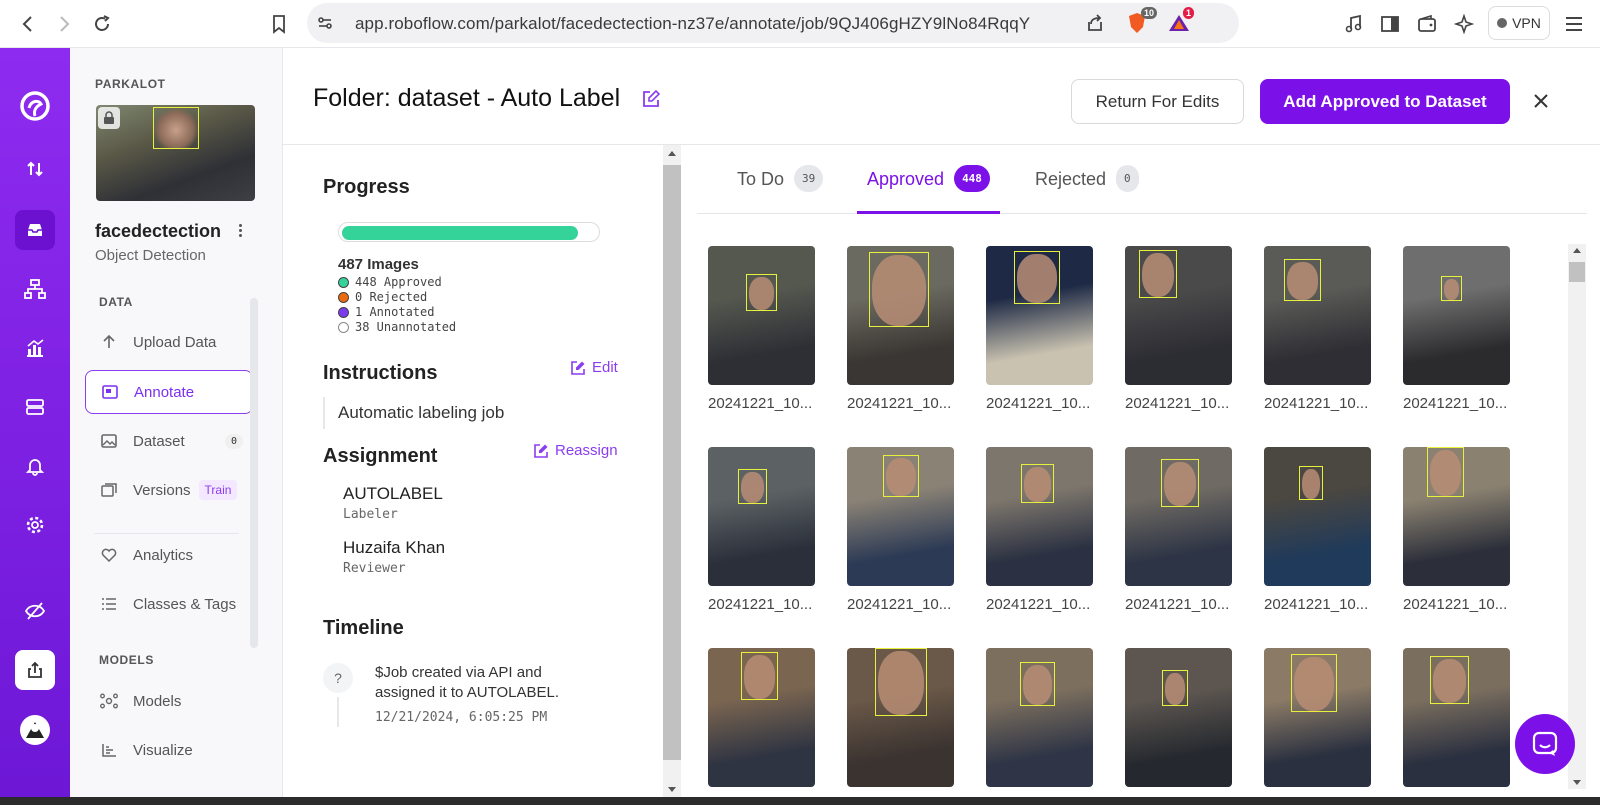  Describe the element at coordinates (185, 604) in the screenshot. I see `sidebar-item-label: Classes & Tags` at that location.